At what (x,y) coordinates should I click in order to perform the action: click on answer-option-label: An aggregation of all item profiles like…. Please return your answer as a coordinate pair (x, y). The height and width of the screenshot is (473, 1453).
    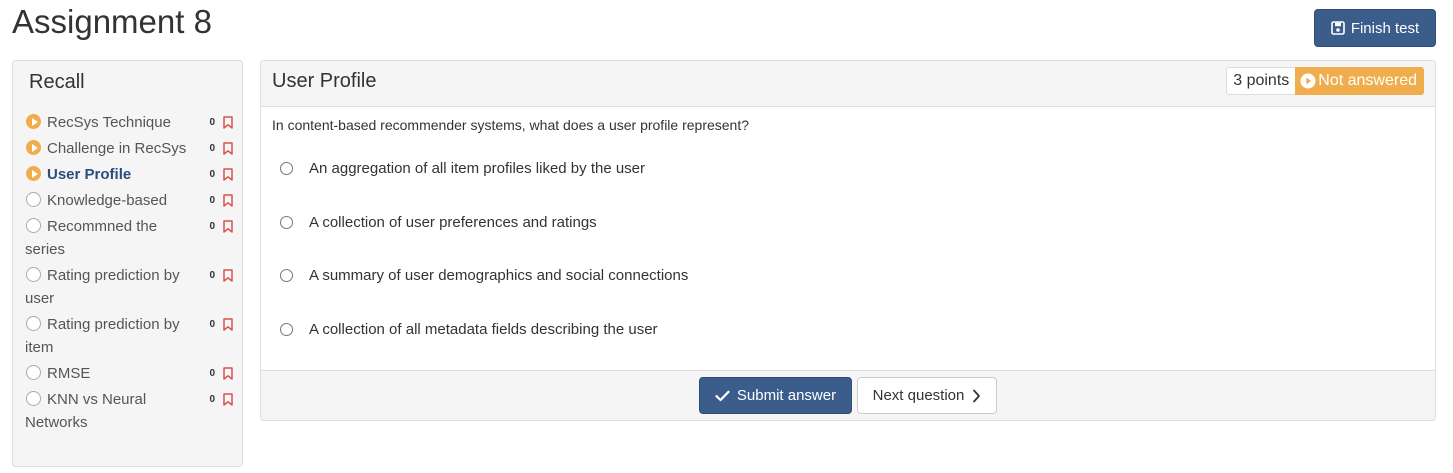
    Looking at the image, I should click on (477, 168).